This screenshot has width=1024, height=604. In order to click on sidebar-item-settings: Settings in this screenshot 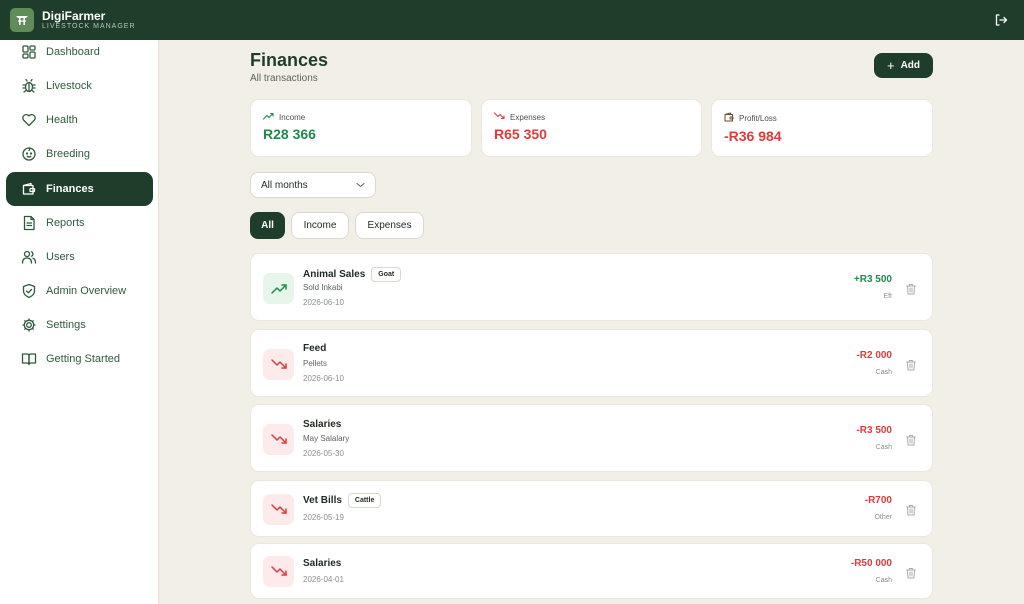, I will do `click(79, 325)`.